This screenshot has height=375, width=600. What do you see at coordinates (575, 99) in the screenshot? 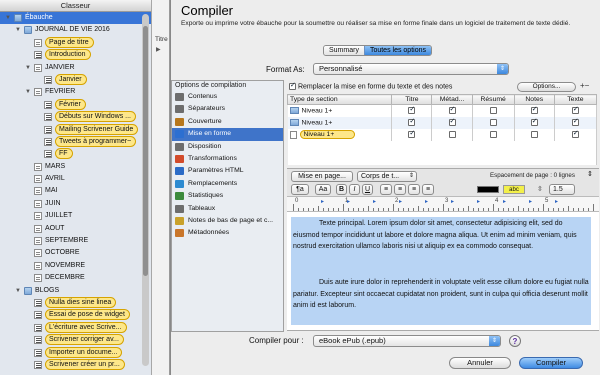
I see `column-header: Texte` at bounding box center [575, 99].